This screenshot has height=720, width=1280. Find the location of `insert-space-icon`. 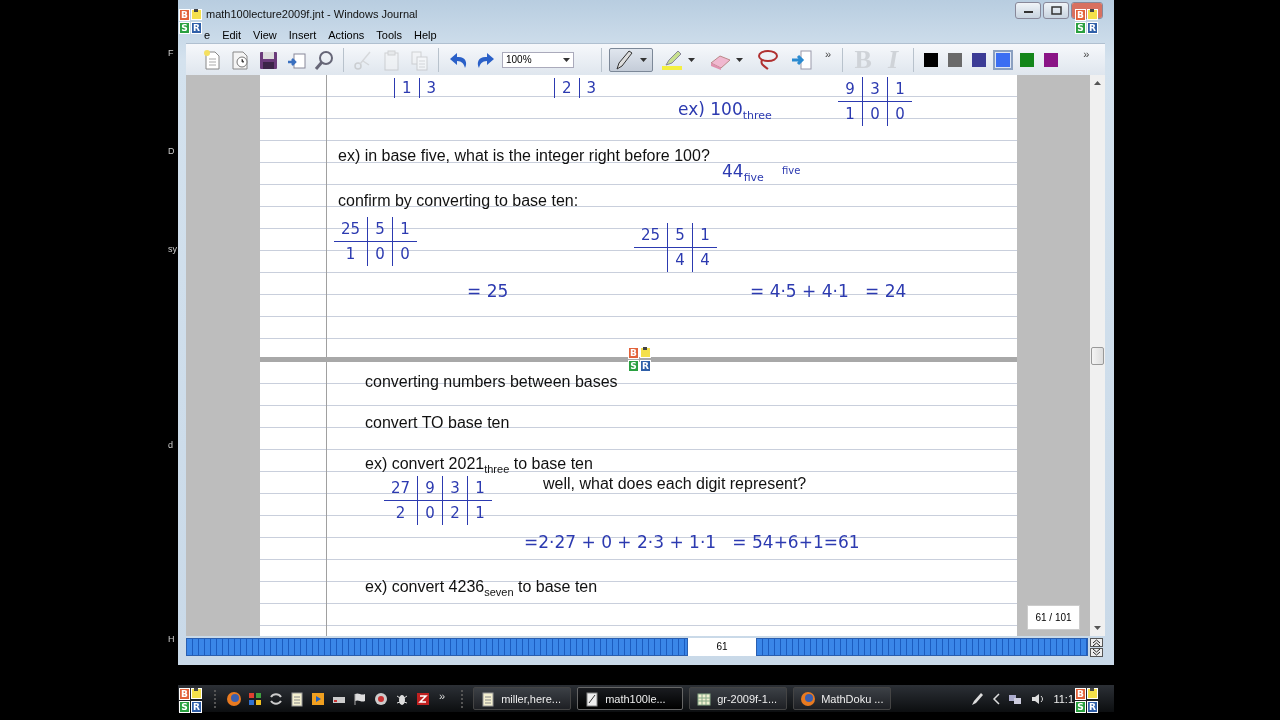

insert-space-icon is located at coordinates (802, 59).